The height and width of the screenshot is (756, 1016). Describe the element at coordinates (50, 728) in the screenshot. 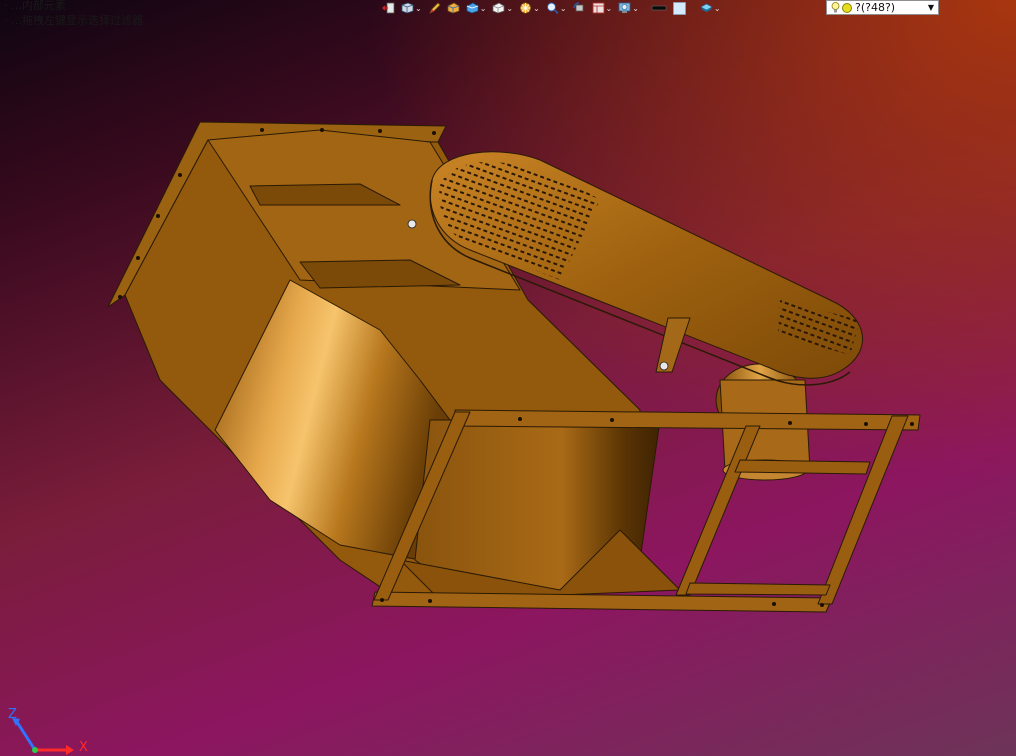

I see `reference-triad: Z X` at that location.